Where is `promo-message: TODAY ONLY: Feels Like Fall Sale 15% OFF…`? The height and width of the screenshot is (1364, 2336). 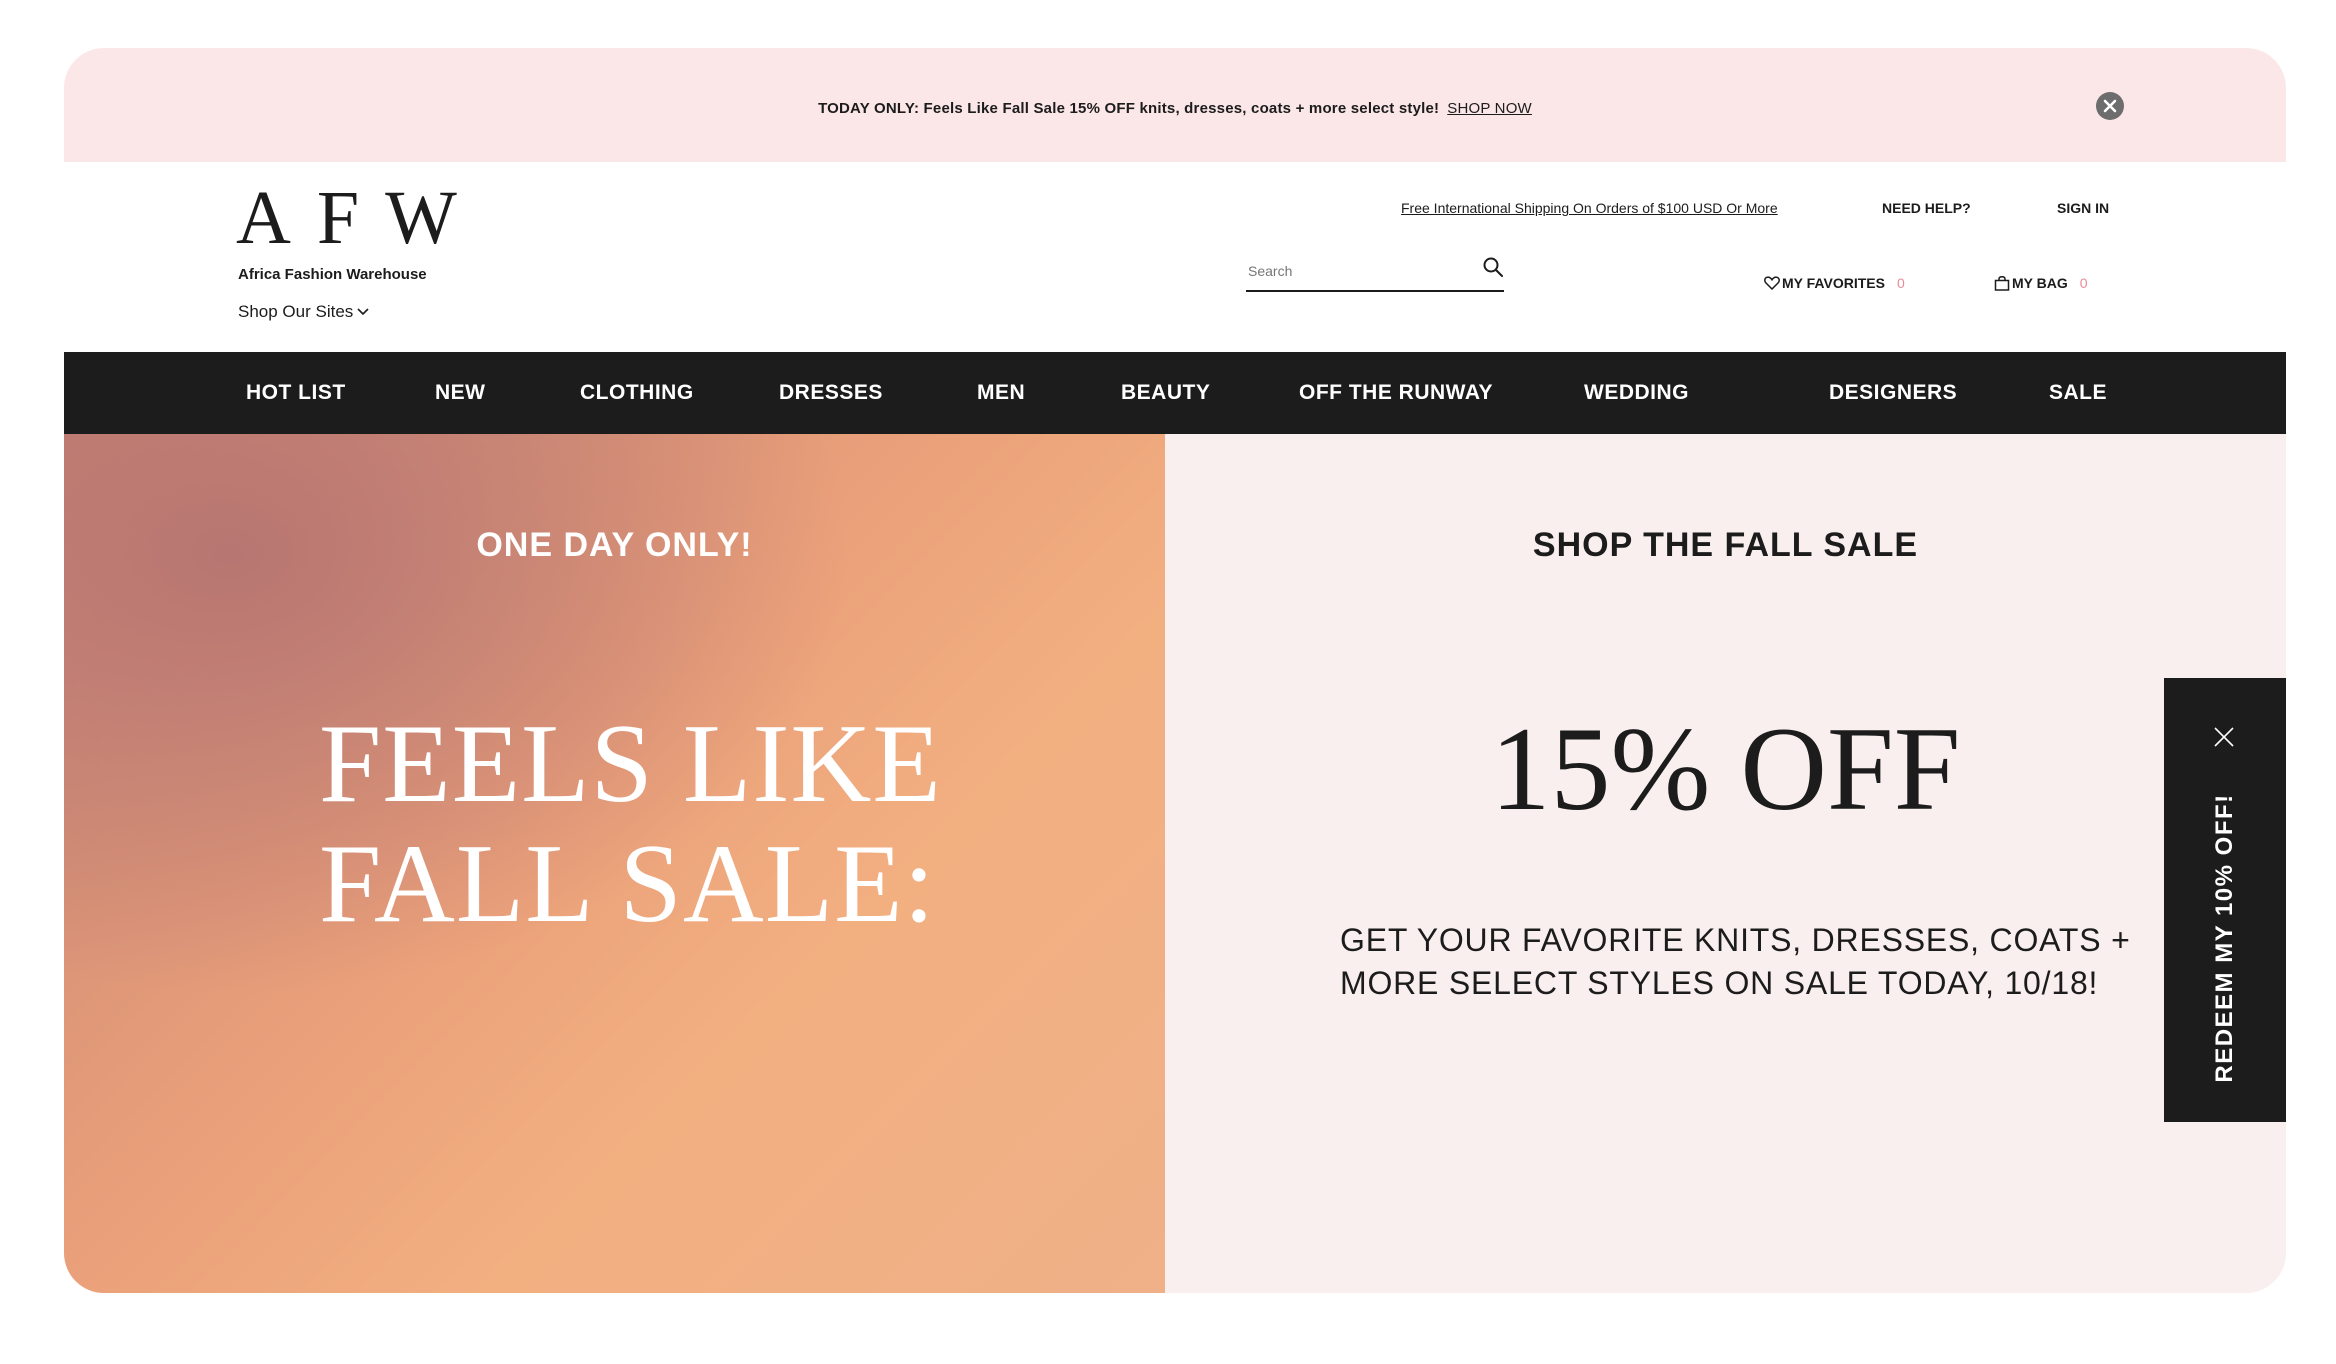
promo-message: TODAY ONLY: Feels Like Fall Sale 15% OFF… is located at coordinates (1175, 108).